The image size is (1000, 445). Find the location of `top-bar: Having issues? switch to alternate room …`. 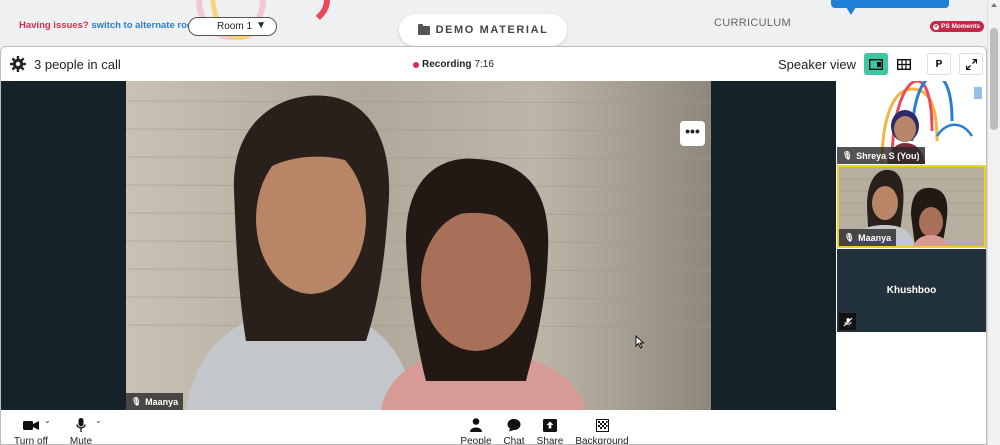

top-bar: Having issues? switch to alternate room … is located at coordinates (500, 23).